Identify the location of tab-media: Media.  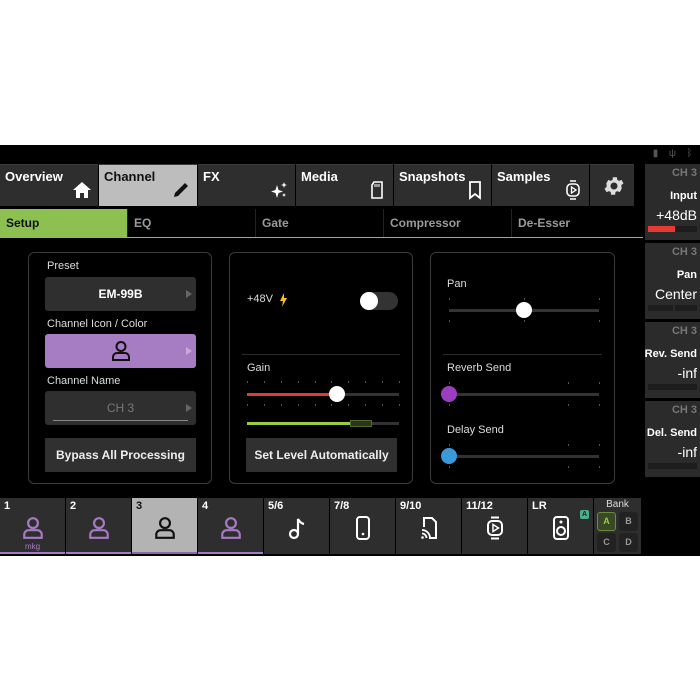
(344, 185).